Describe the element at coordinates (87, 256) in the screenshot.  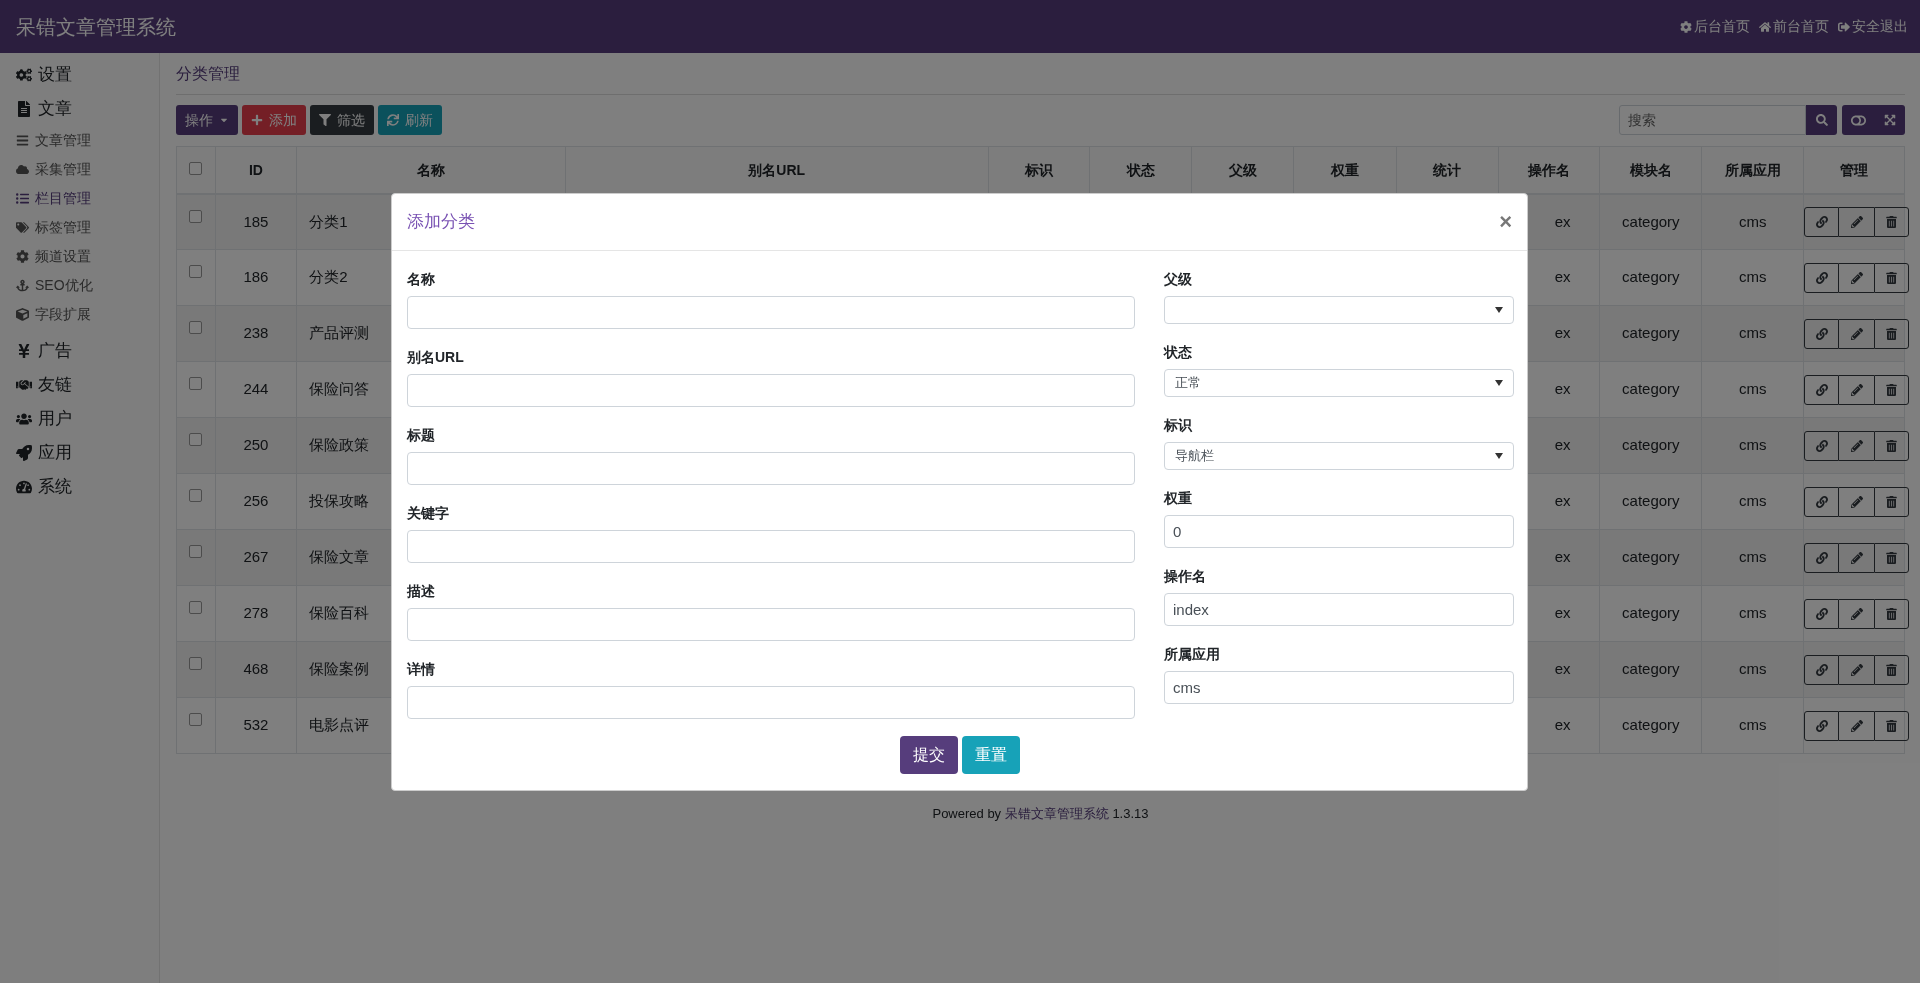
I see `sidebar-subitem: 频道设置` at that location.